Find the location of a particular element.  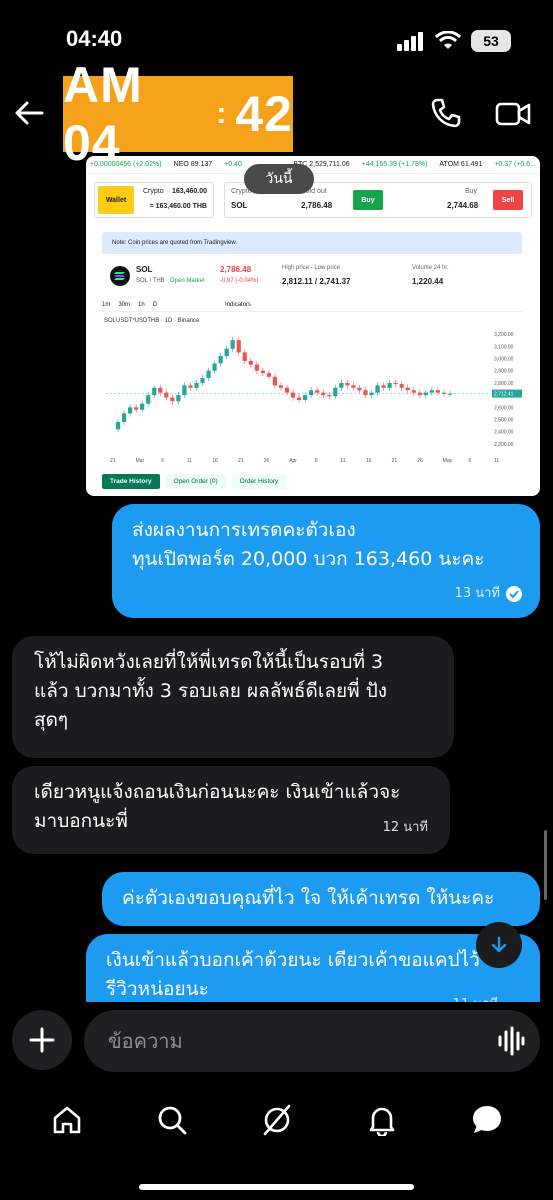

nav-messages is located at coordinates (487, 1120).